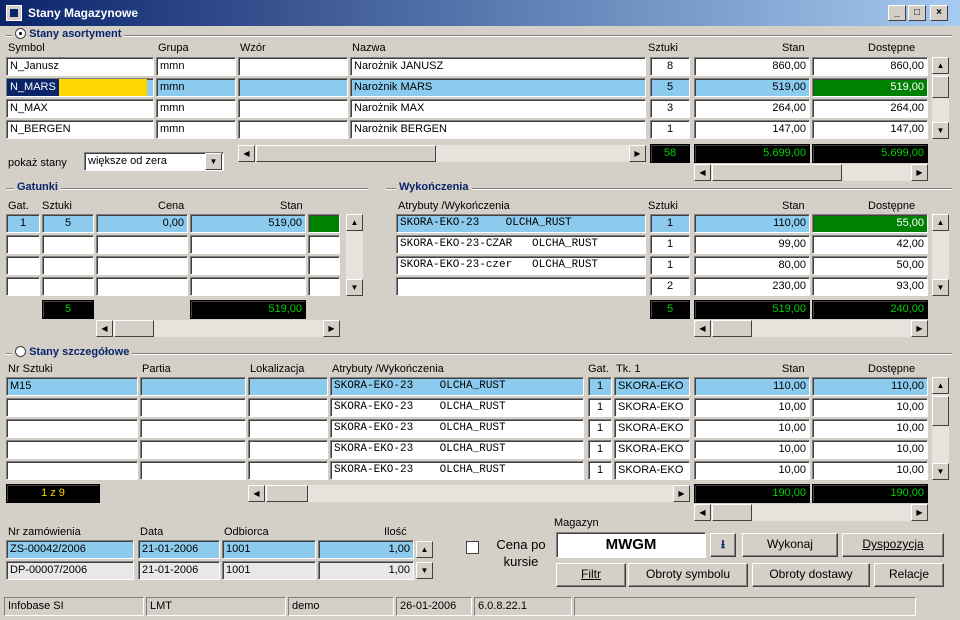  Describe the element at coordinates (688, 575) in the screenshot. I see `obroty-symbolu-button: Obroty symbolu` at that location.